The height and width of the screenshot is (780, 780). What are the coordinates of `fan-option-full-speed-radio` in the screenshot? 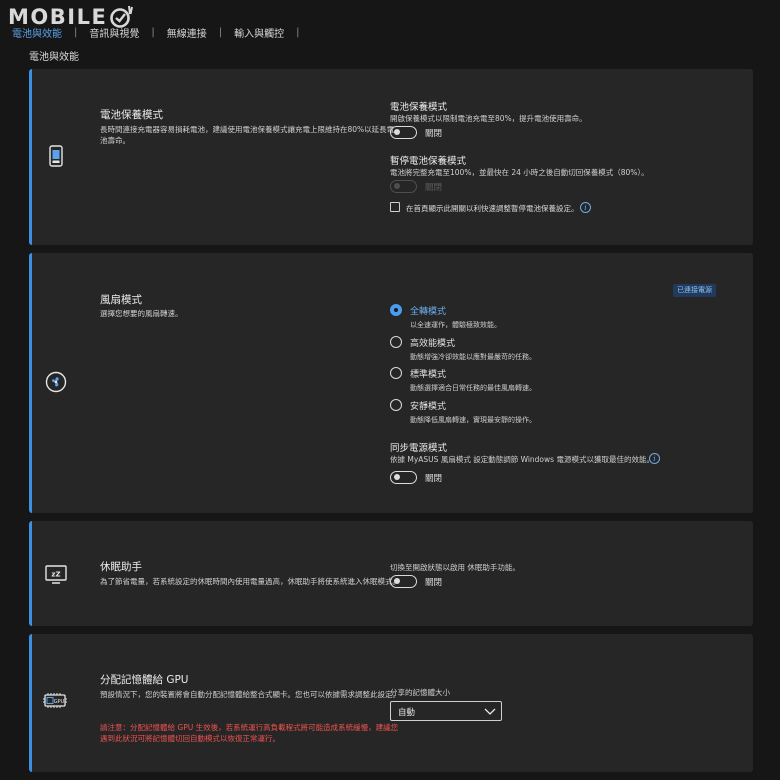 It's located at (396, 310).